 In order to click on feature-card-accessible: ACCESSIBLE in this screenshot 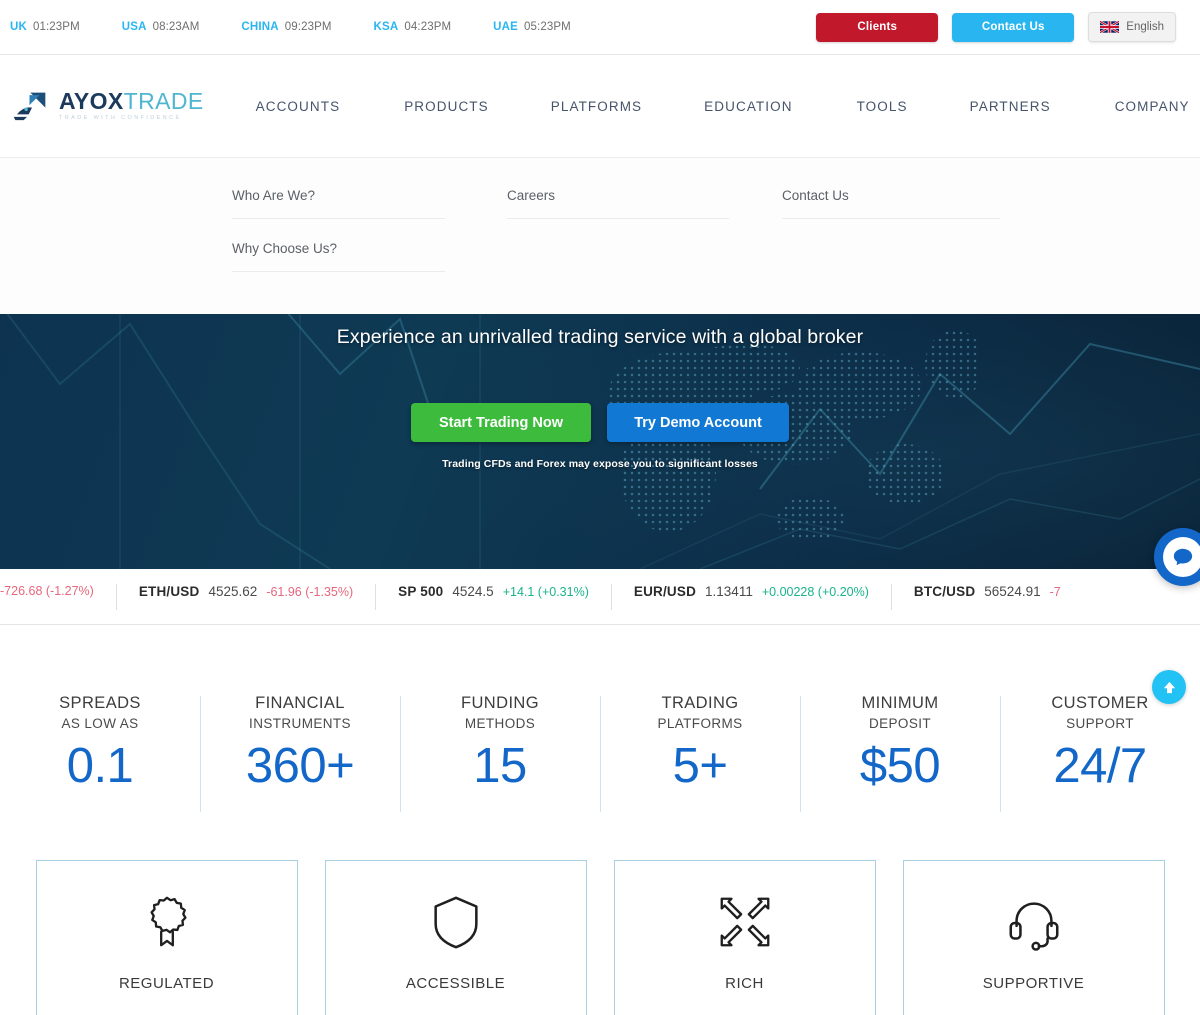, I will do `click(455, 937)`.